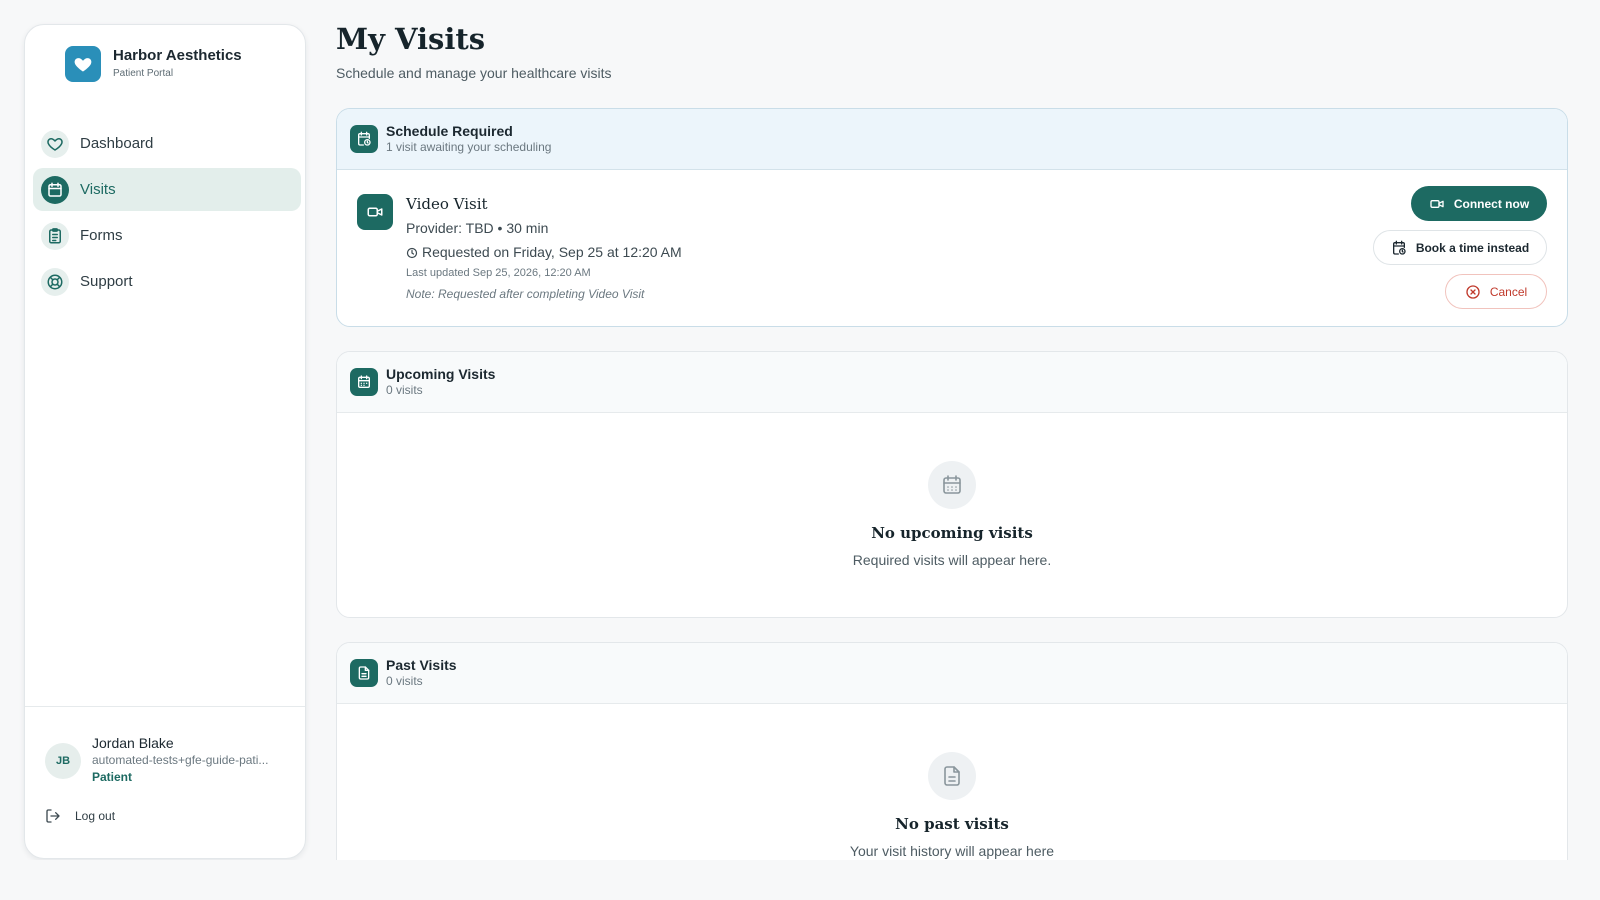  Describe the element at coordinates (469, 147) in the screenshot. I see `card-subtitle: 1 visit awaiting your scheduling` at that location.